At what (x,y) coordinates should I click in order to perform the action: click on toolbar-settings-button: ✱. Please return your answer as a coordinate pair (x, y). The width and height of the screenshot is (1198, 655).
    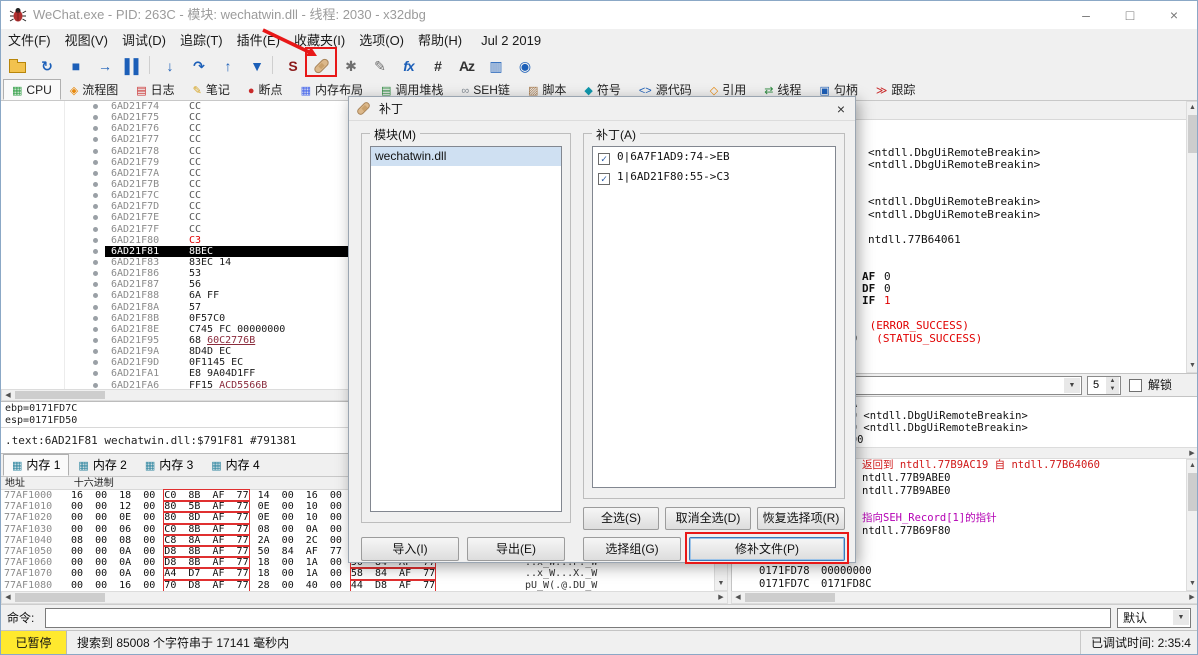
    Looking at the image, I should click on (350, 66).